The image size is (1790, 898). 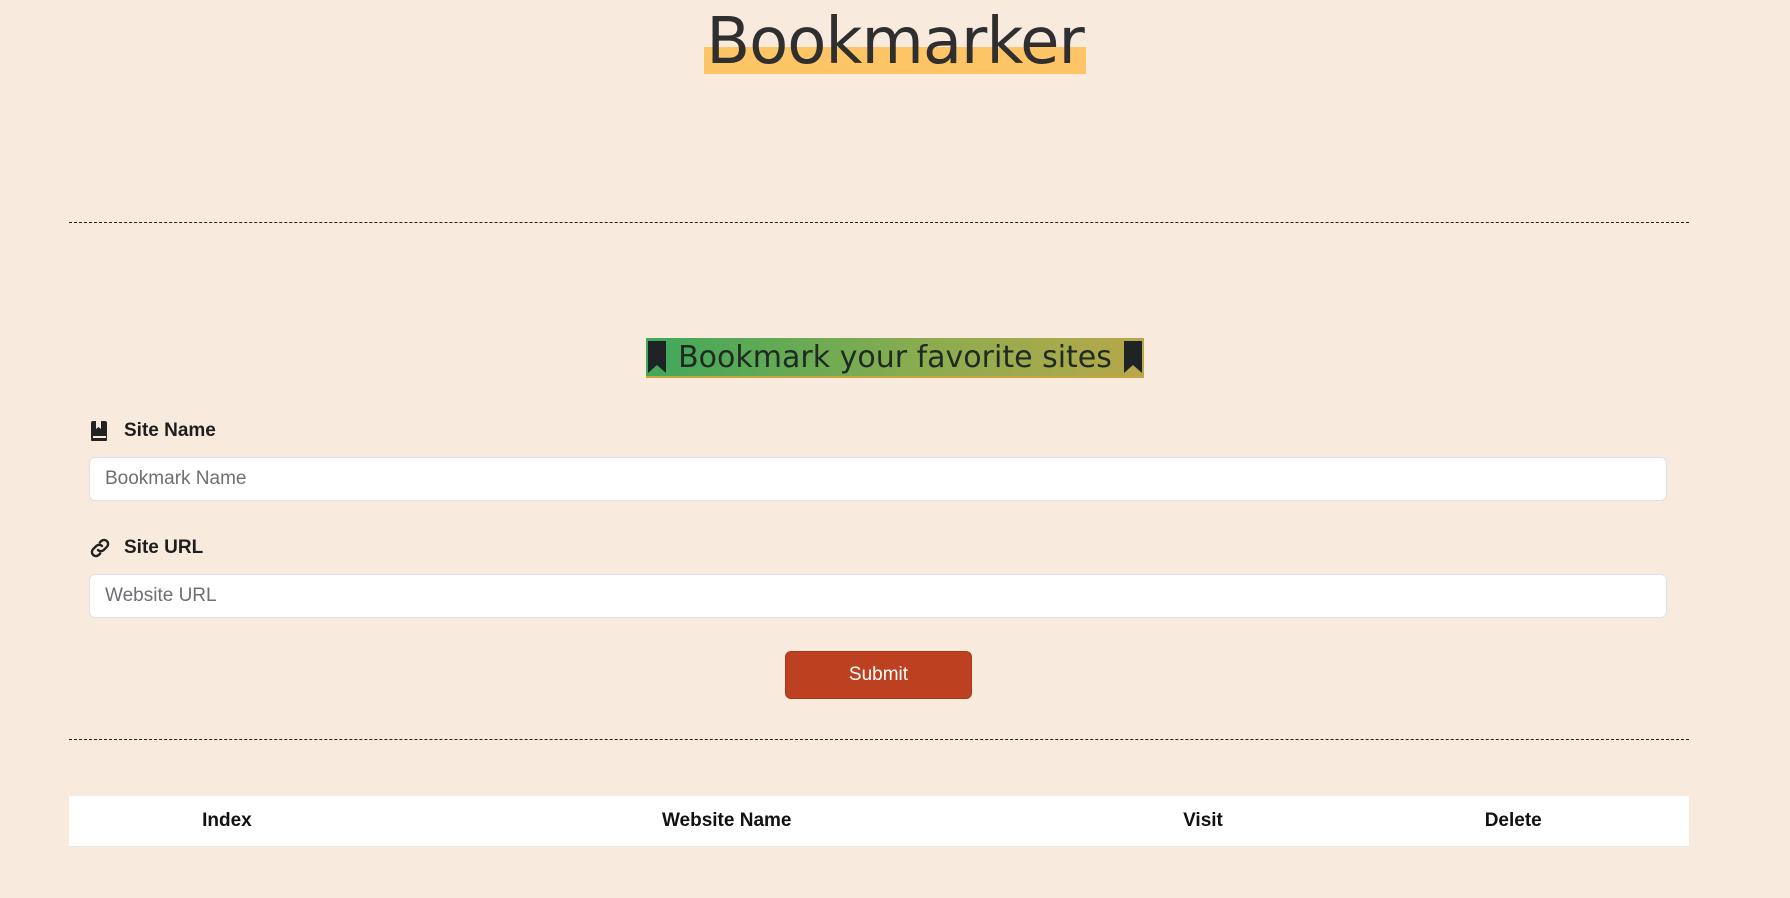 What do you see at coordinates (878, 479) in the screenshot?
I see `site-name-input` at bounding box center [878, 479].